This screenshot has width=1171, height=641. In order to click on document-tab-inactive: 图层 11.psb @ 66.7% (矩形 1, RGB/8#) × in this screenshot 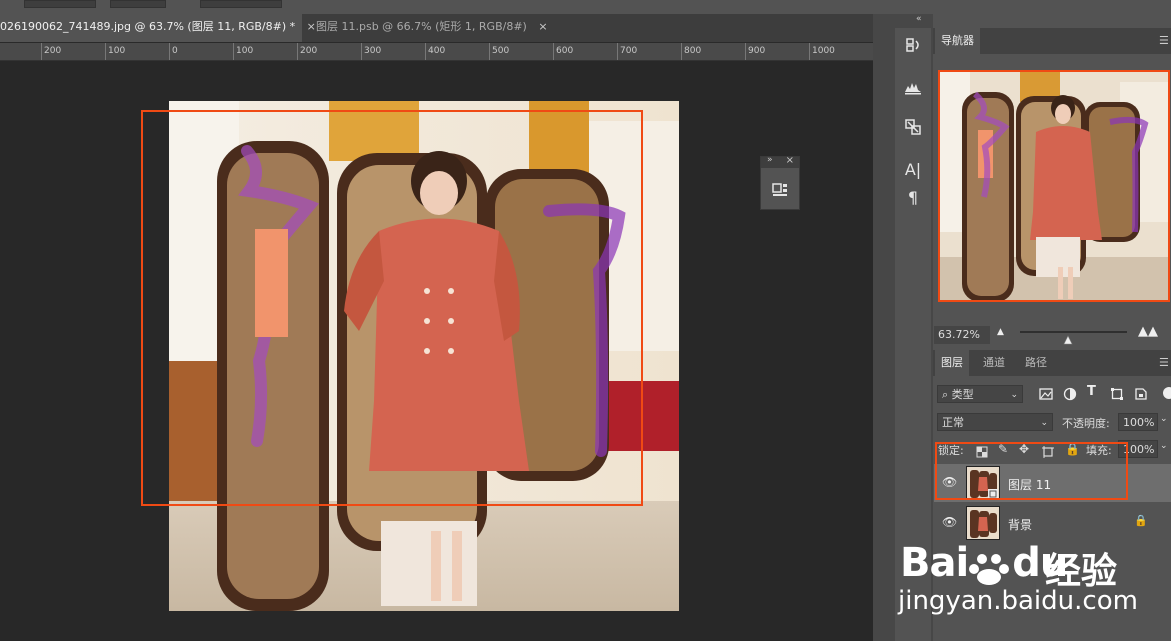, I will do `click(432, 28)`.